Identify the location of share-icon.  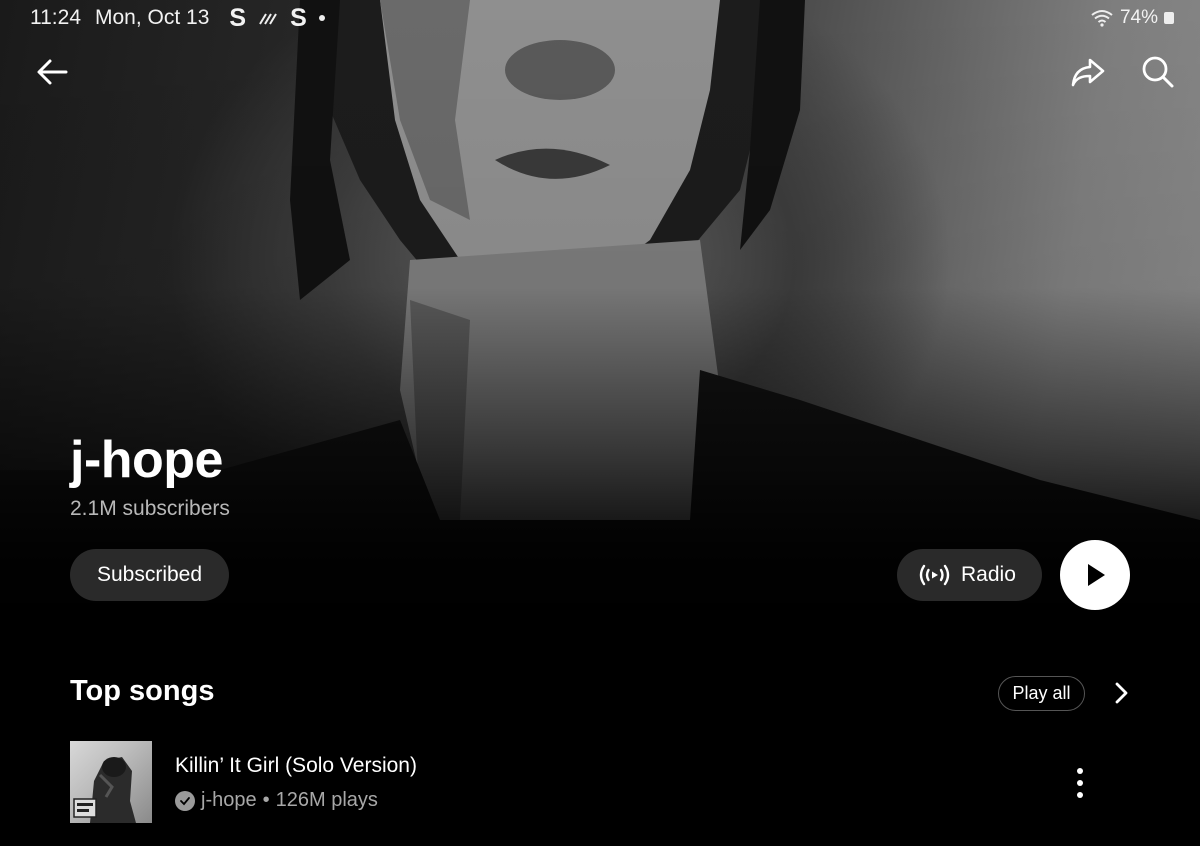
(1088, 72).